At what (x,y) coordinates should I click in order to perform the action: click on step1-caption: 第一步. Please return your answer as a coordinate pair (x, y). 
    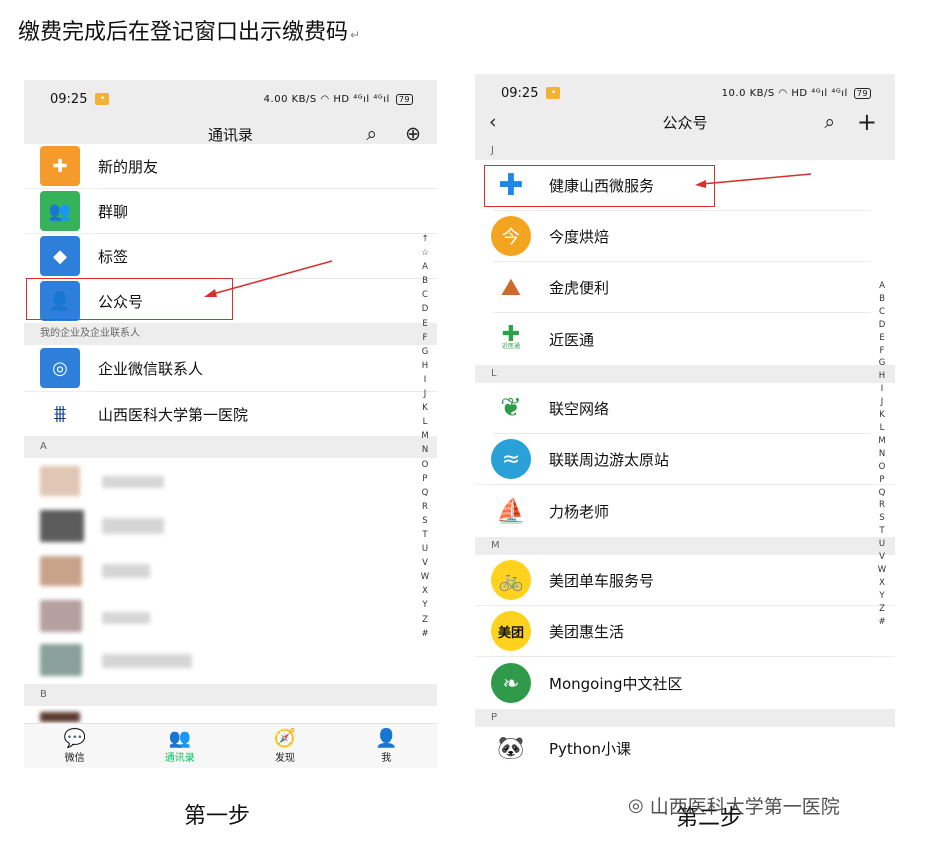
    Looking at the image, I should click on (217, 816).